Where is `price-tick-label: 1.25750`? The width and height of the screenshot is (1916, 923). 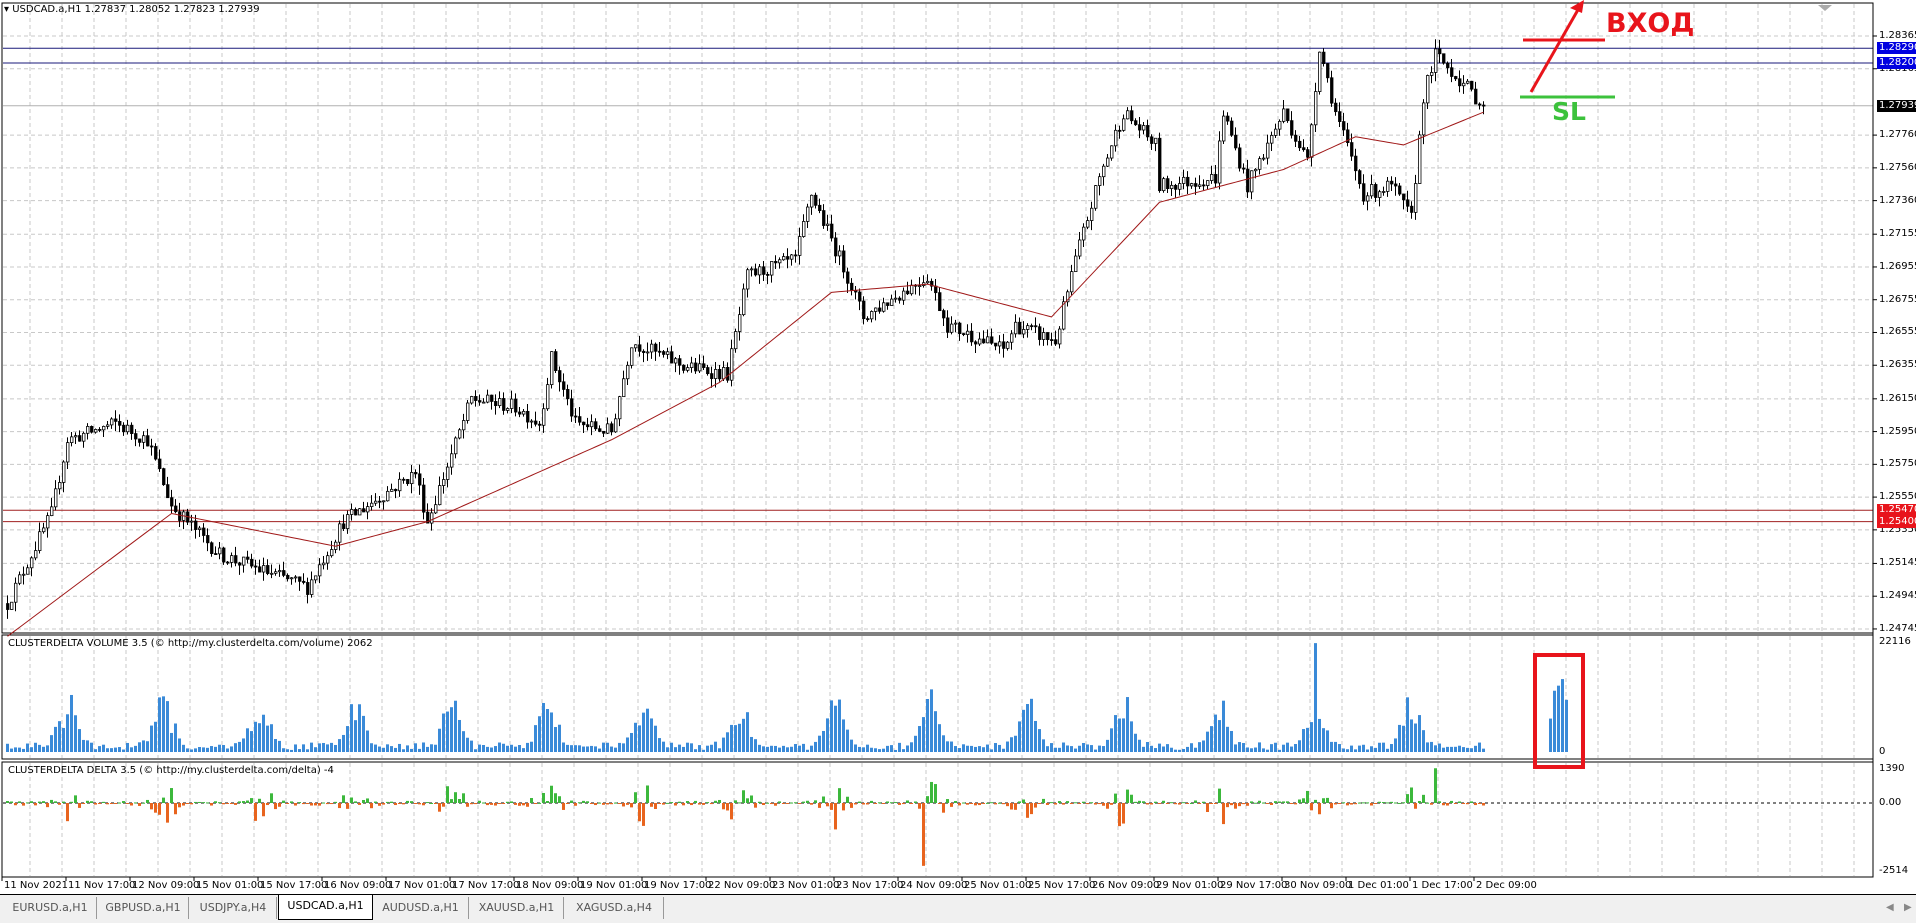 price-tick-label: 1.25750 is located at coordinates (1897, 464).